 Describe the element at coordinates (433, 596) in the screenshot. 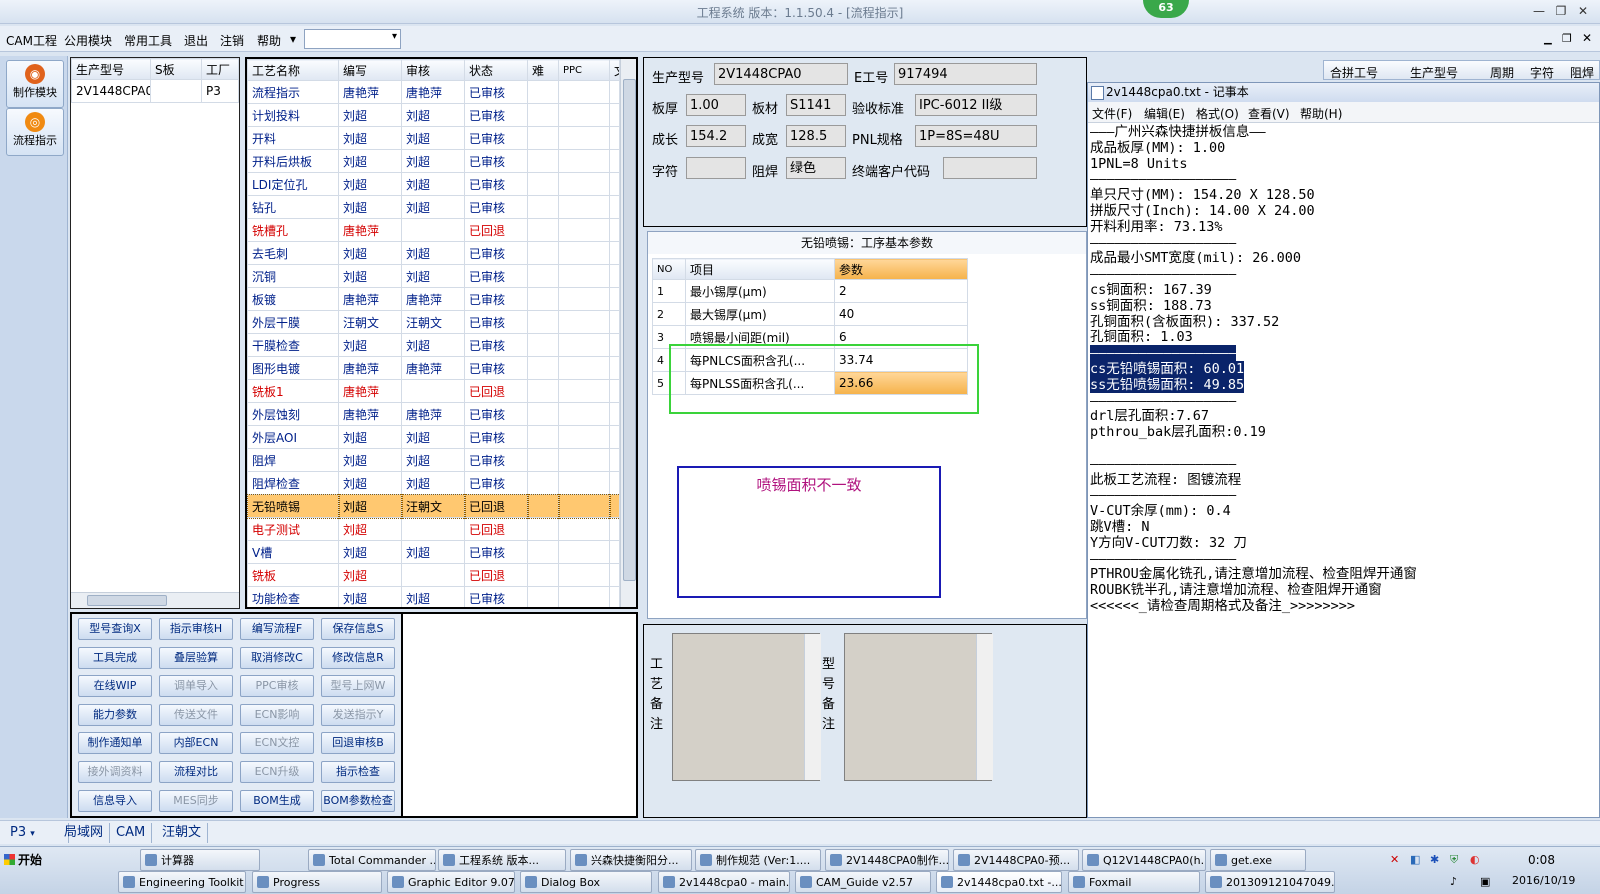

I see `table-row: 功能检查 刘超 刘超 已审核` at that location.